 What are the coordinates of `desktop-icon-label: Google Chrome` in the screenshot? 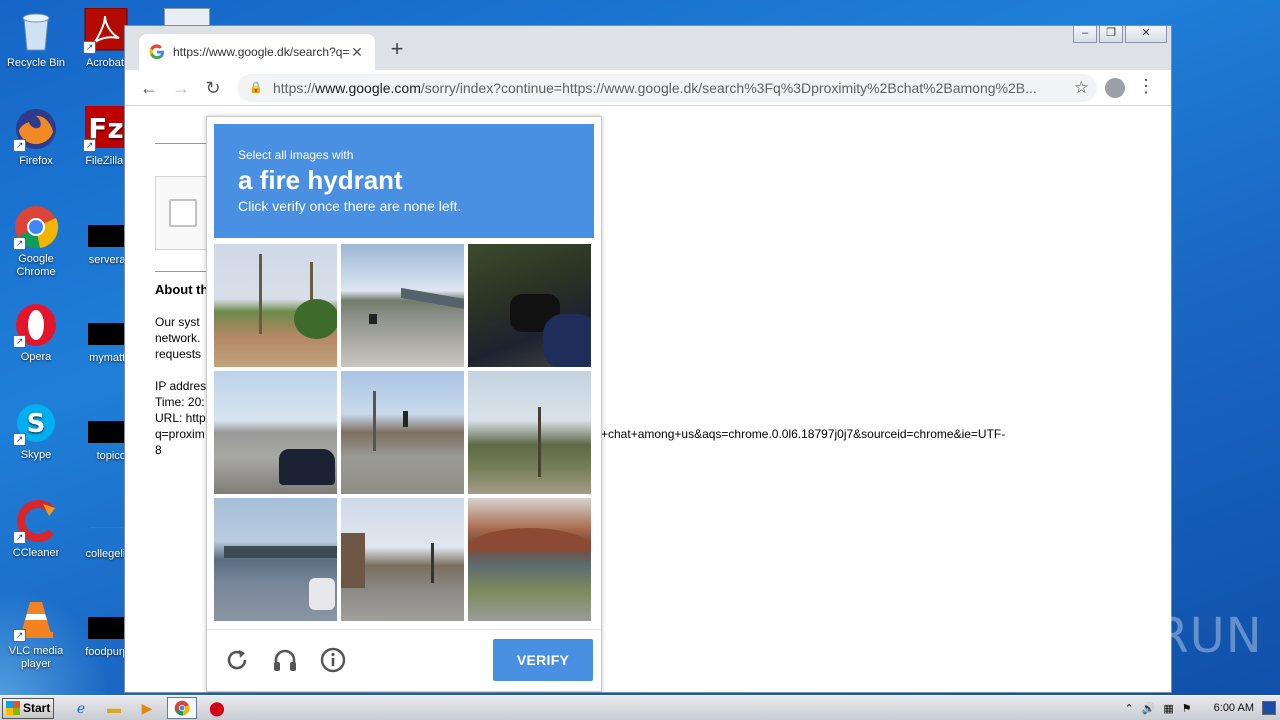 It's located at (36, 265).